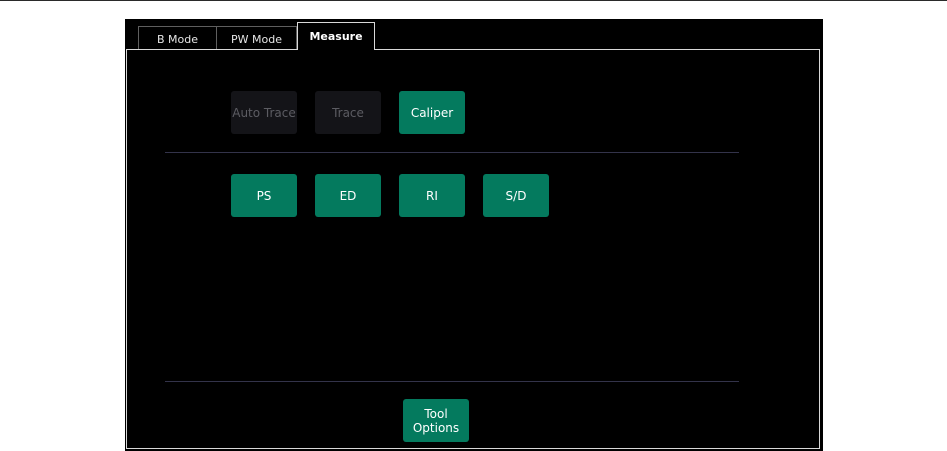 Image resolution: width=947 pixels, height=451 pixels. What do you see at coordinates (348, 112) in the screenshot?
I see `trace-button: Trace` at bounding box center [348, 112].